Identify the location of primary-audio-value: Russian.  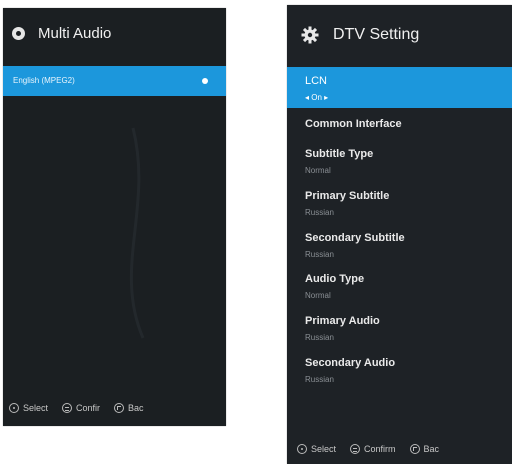
(319, 337).